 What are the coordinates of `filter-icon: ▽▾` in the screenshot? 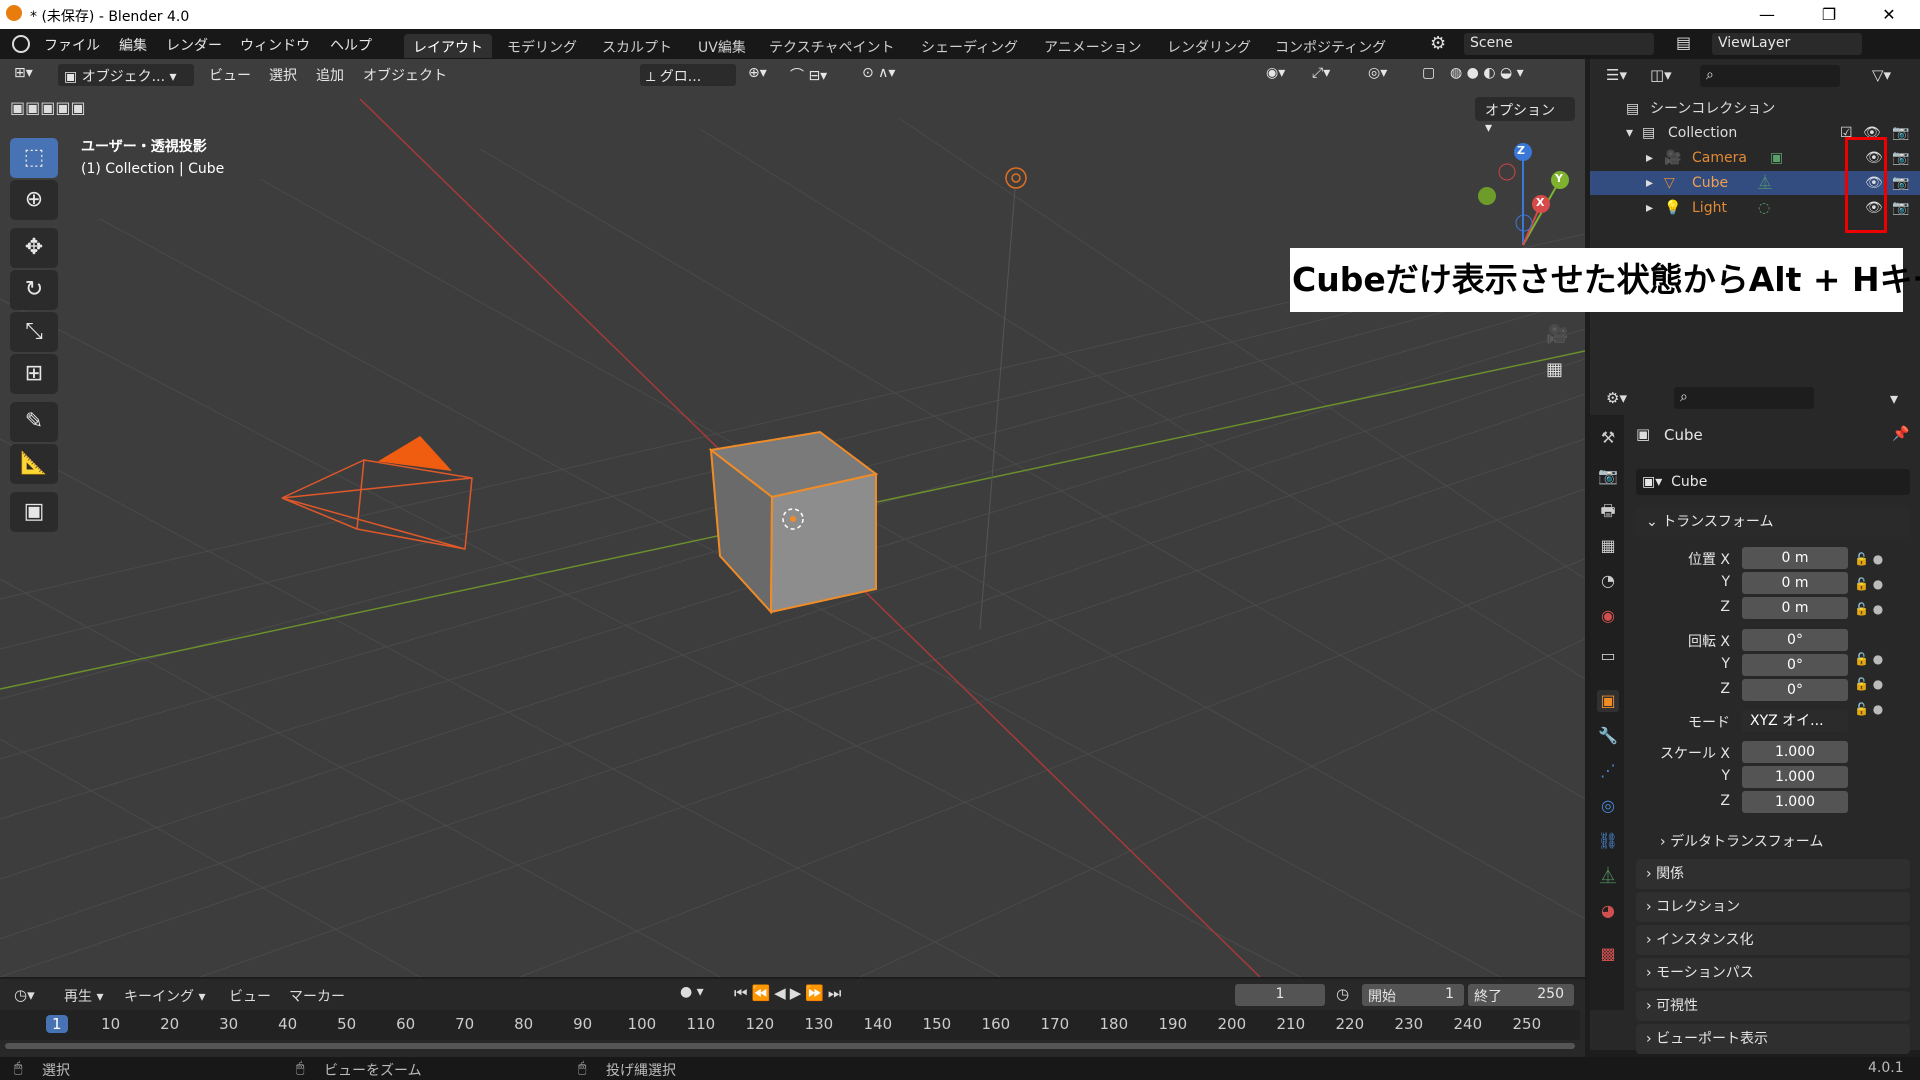 It's located at (1881, 75).